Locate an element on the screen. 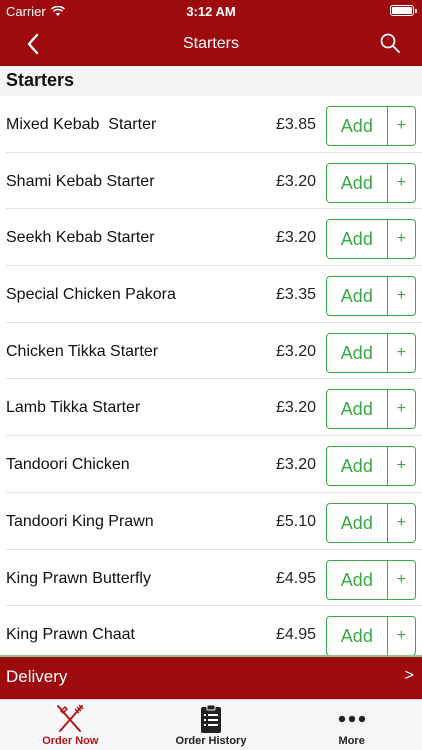  menu-item-row: Lamb Tikka Starter £3.20 Add + is located at coordinates (214, 408).